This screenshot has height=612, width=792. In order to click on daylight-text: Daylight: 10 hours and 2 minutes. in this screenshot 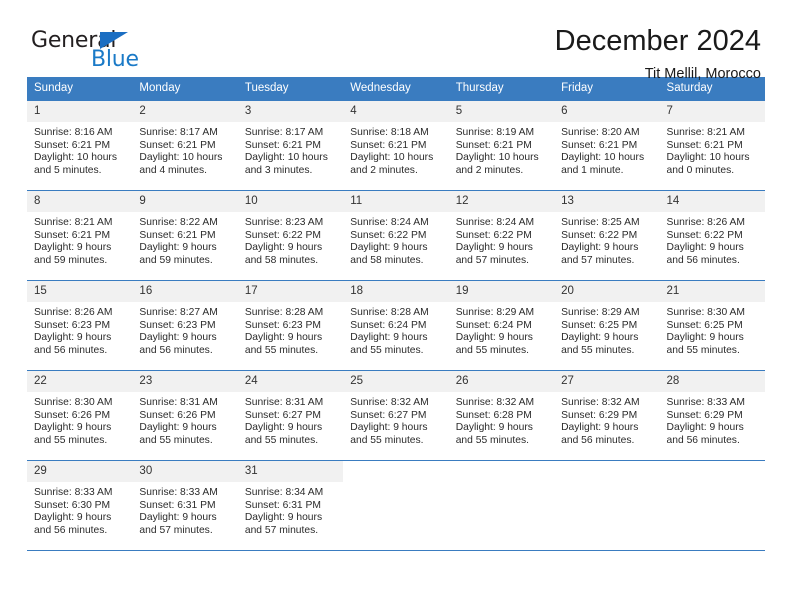, I will do `click(497, 164)`.